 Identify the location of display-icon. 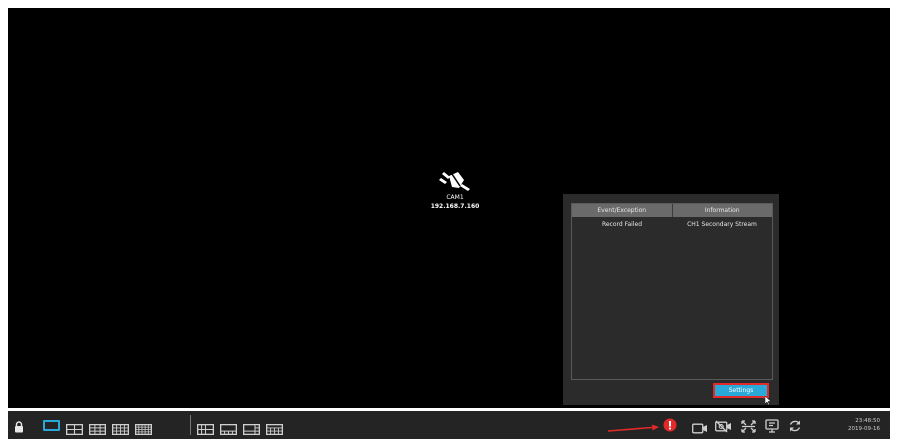
(772, 427).